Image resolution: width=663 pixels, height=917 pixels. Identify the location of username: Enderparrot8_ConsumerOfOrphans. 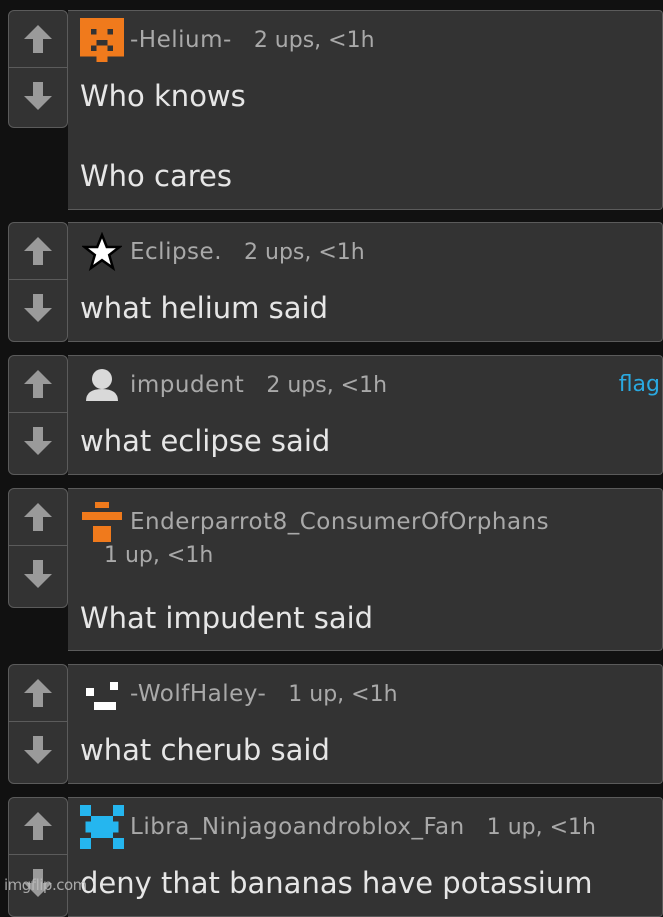
(339, 522).